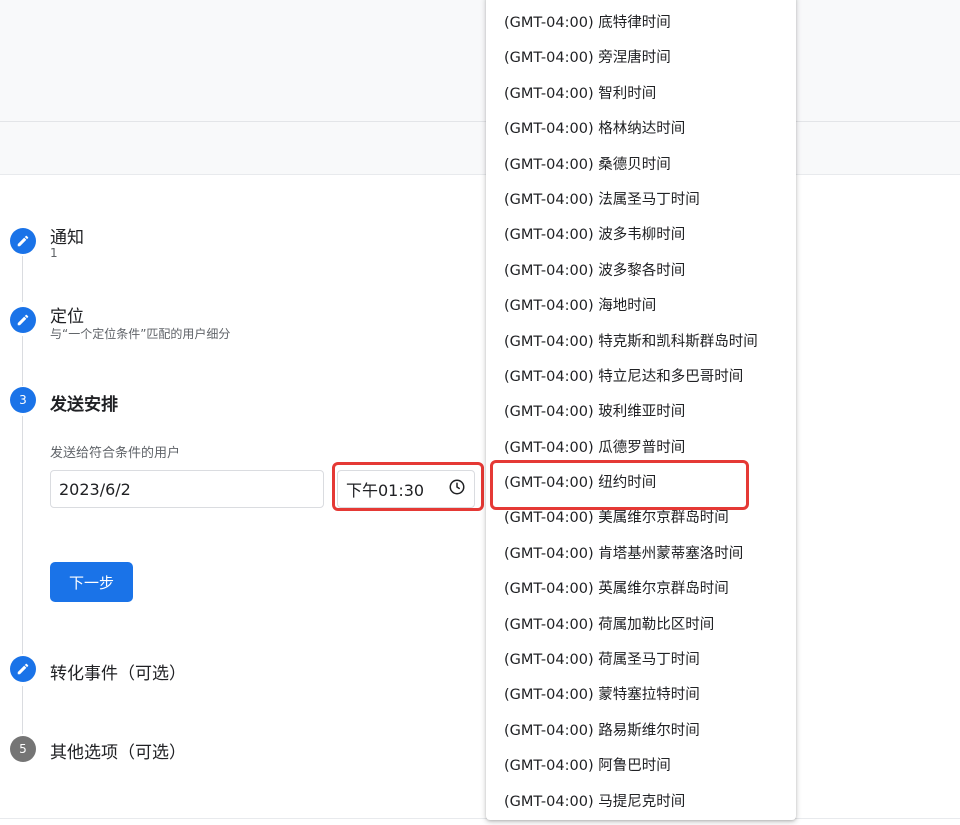 The image size is (960, 825). I want to click on next-button: 下一步, so click(91, 582).